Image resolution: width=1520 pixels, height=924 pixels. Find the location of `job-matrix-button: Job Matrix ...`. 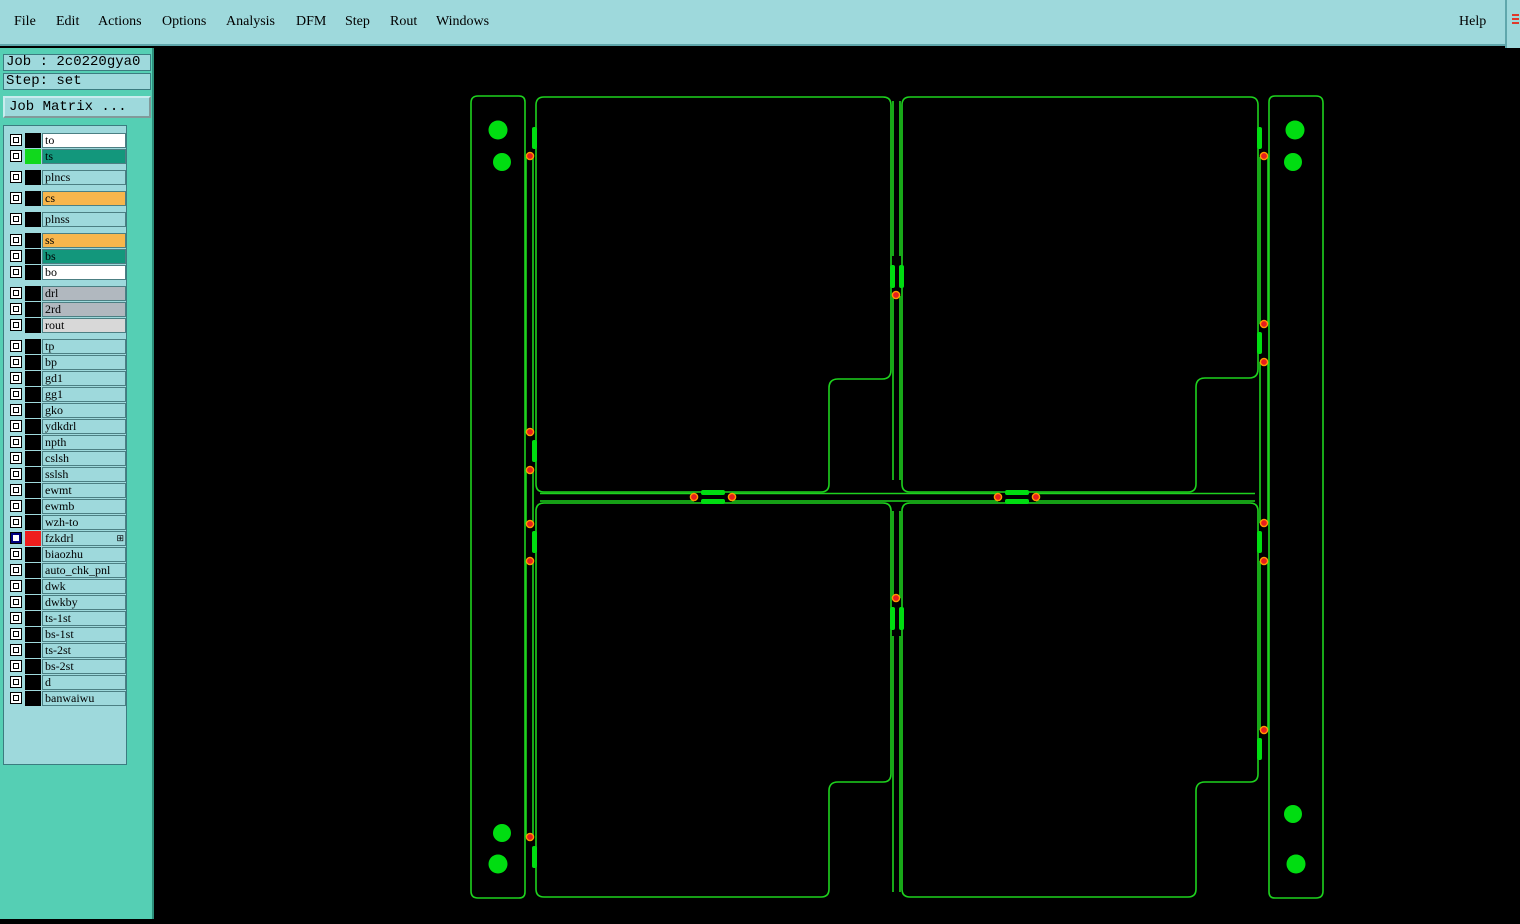

job-matrix-button: Job Matrix ... is located at coordinates (77, 107).